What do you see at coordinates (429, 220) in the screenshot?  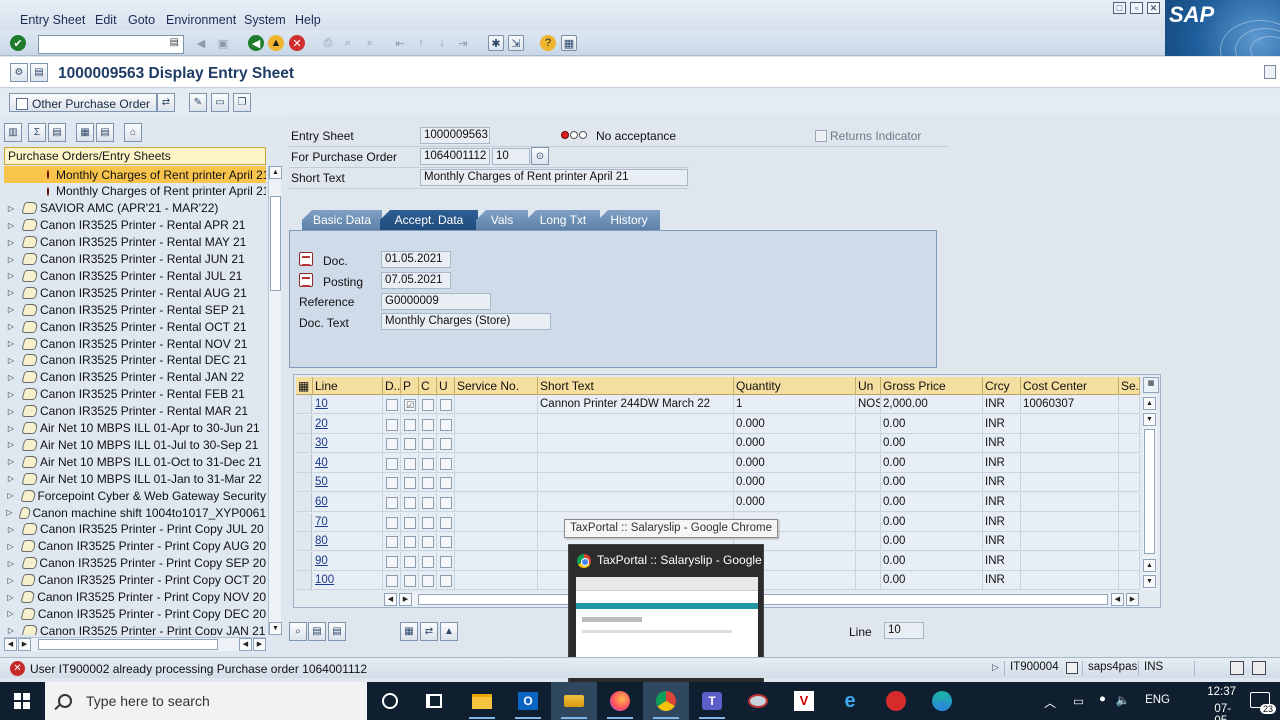 I see `tab-accept-data: Accept. Data` at bounding box center [429, 220].